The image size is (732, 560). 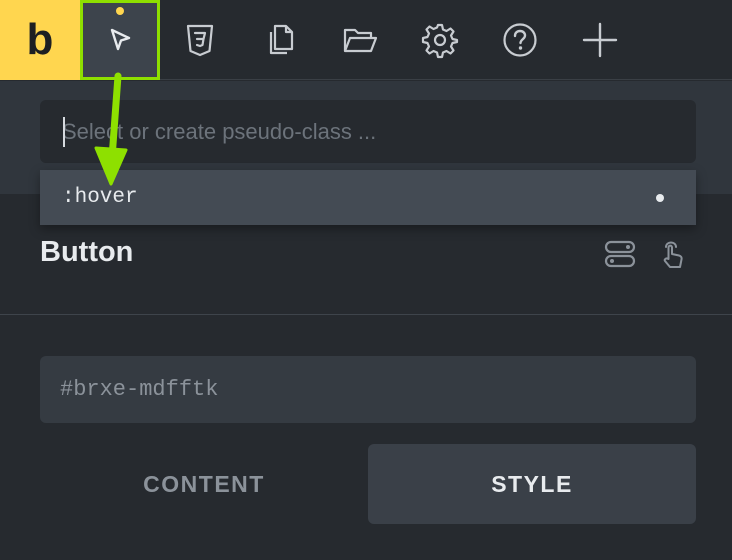 I want to click on top-toolbar: b, so click(x=366, y=40).